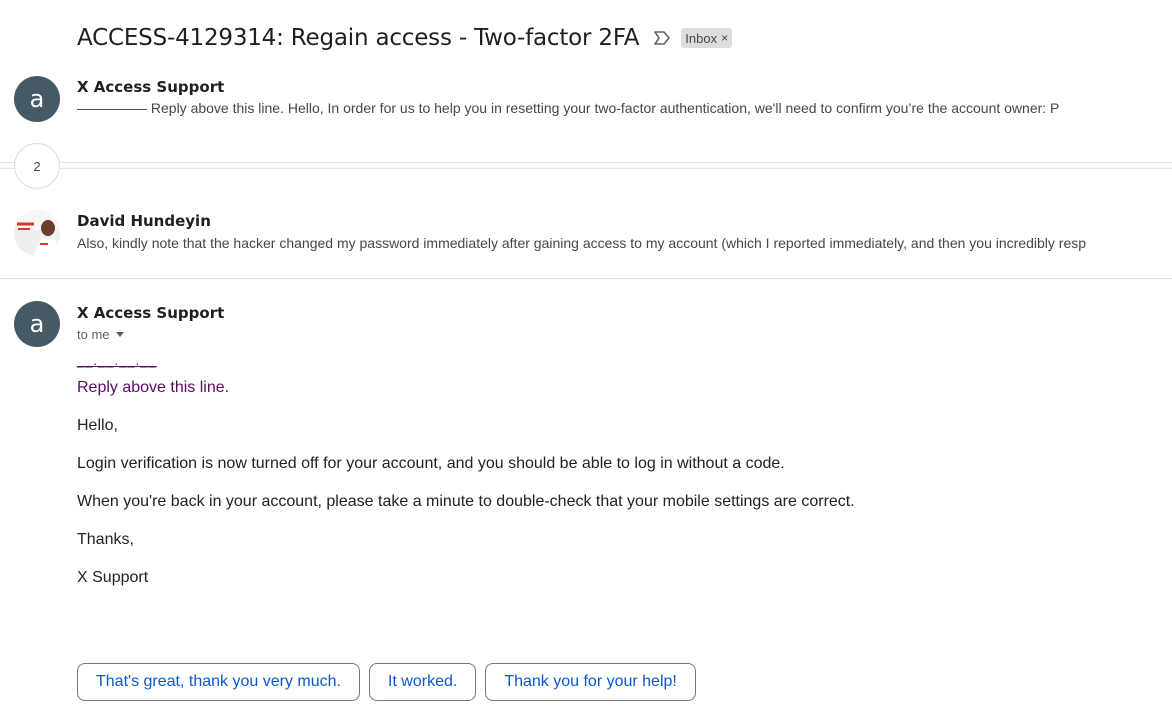 Image resolution: width=1172 pixels, height=711 pixels. Describe the element at coordinates (113, 577) in the screenshot. I see `body-signature: X Support` at that location.